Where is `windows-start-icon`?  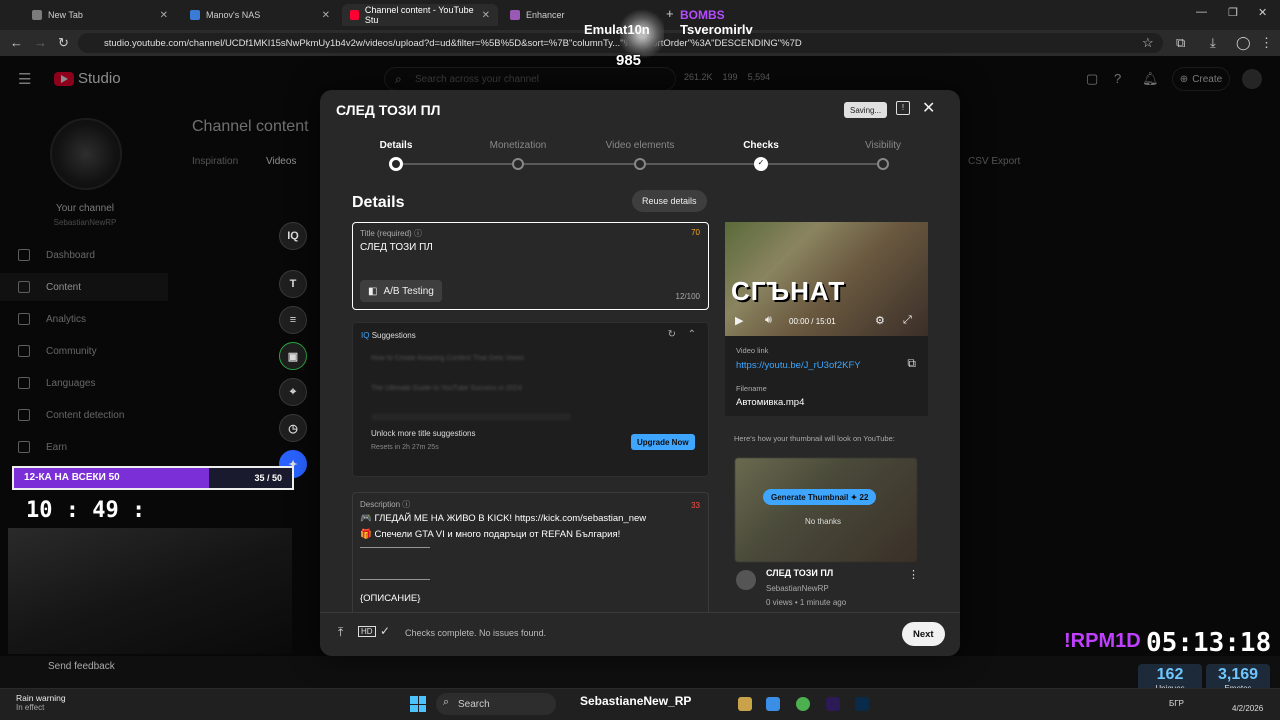 windows-start-icon is located at coordinates (418, 704).